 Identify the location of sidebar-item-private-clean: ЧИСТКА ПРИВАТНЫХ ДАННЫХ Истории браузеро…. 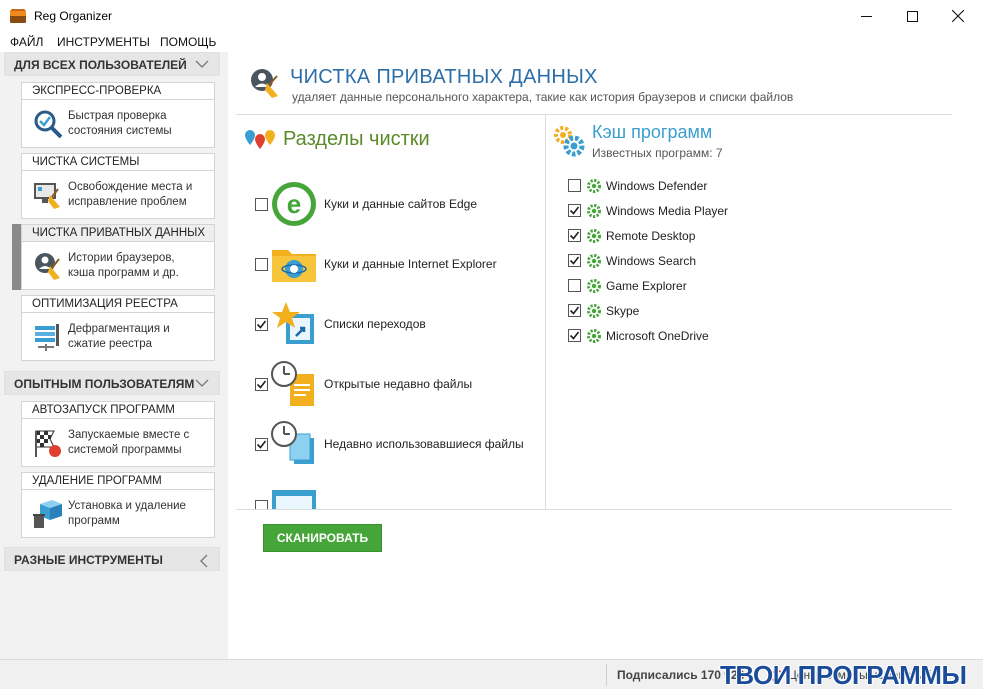
(118, 257).